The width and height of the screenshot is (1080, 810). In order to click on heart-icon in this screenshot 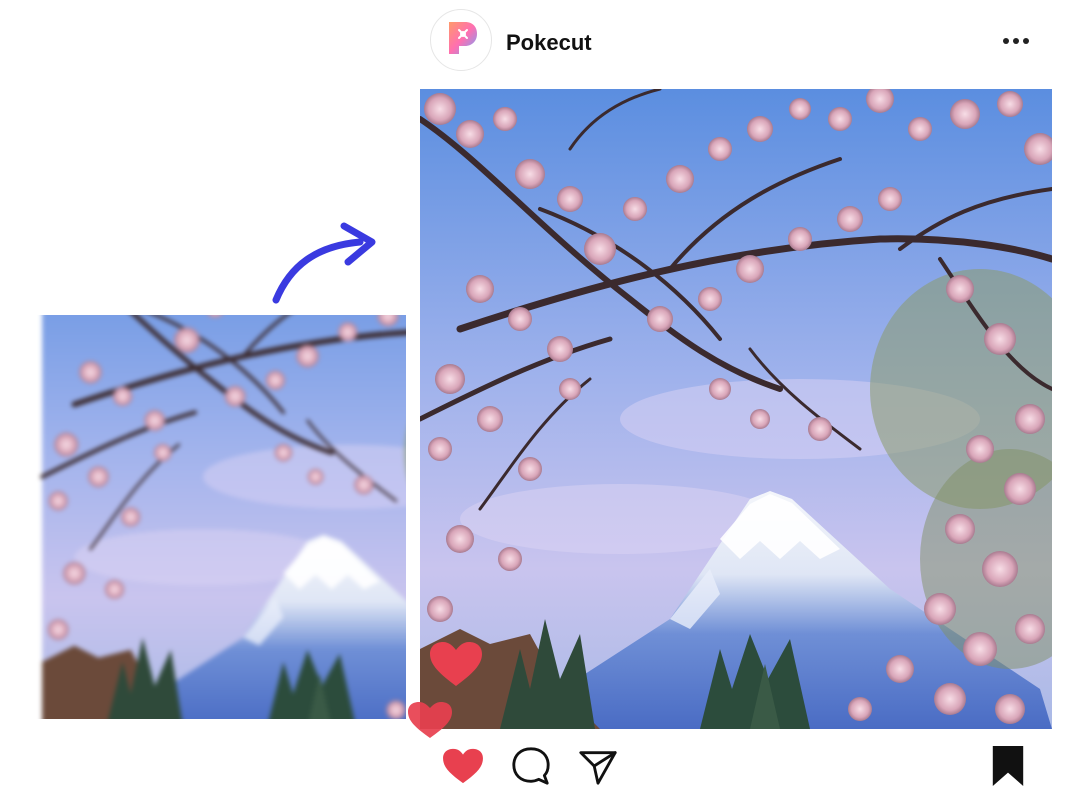, I will do `click(463, 768)`.